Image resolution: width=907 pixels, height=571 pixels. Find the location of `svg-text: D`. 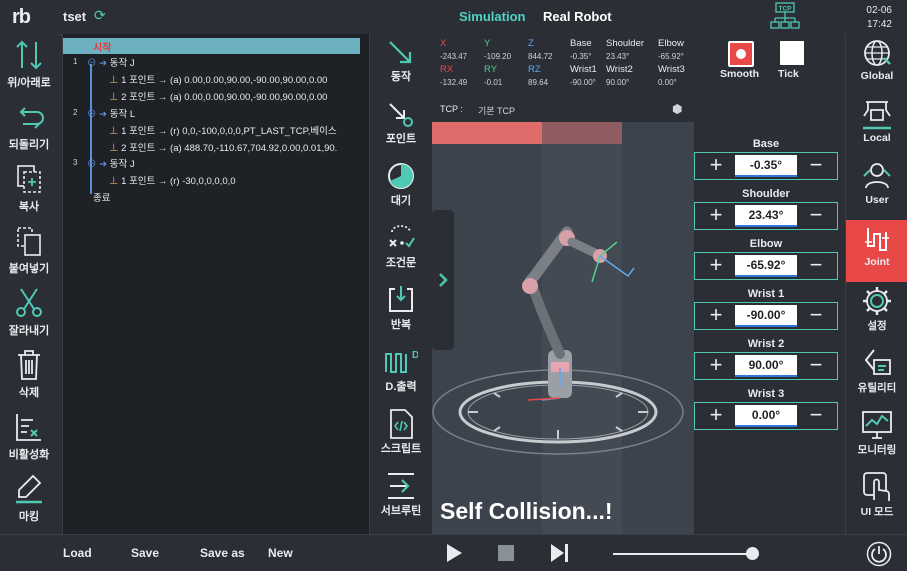

svg-text: D is located at coordinates (415, 355).